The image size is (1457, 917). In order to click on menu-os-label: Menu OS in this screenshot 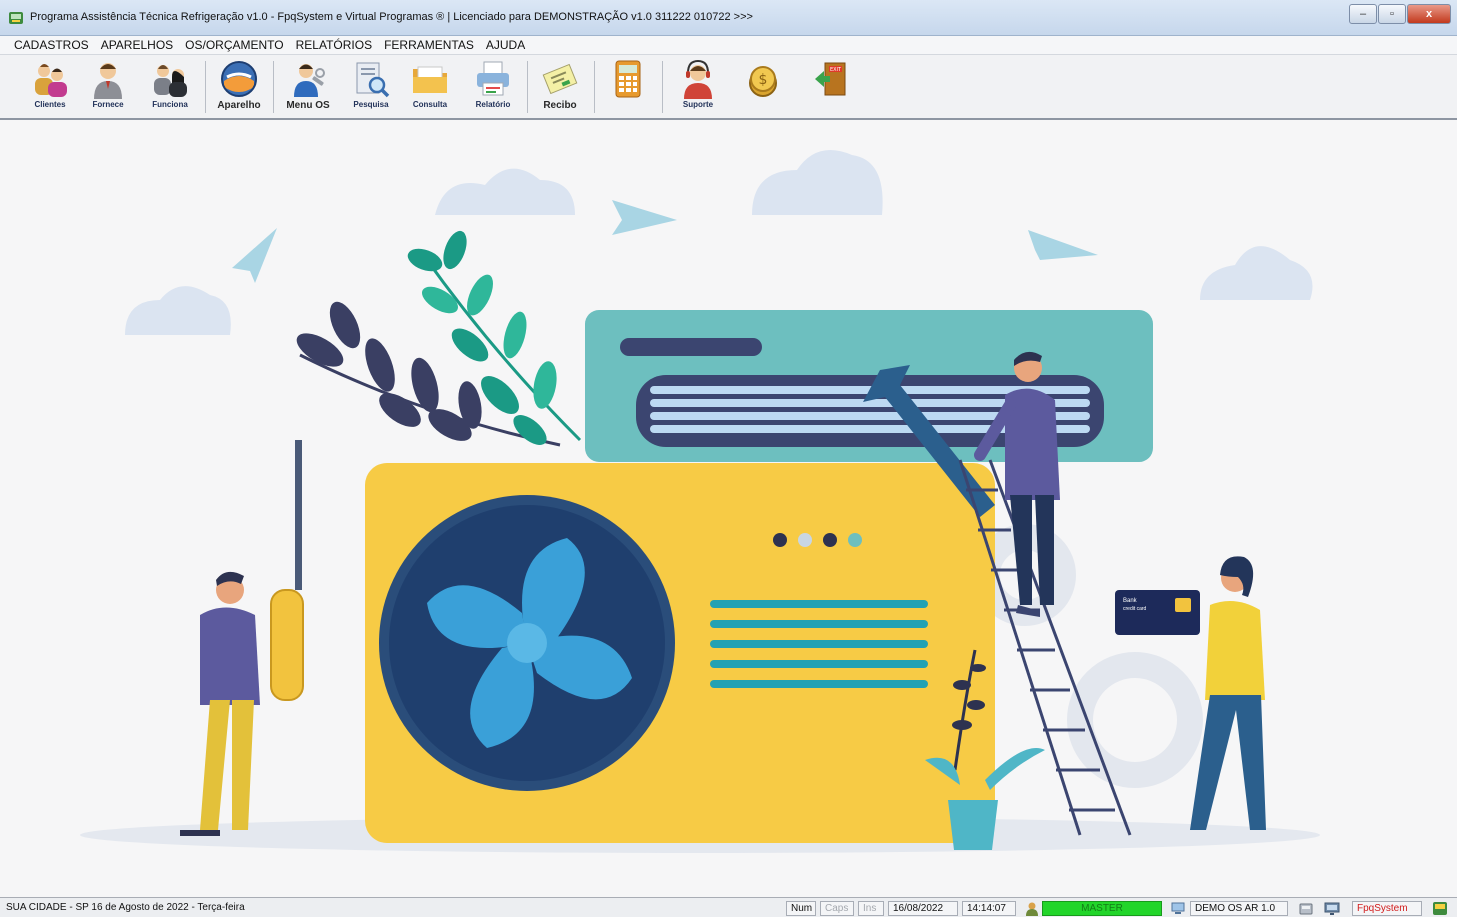, I will do `click(308, 105)`.